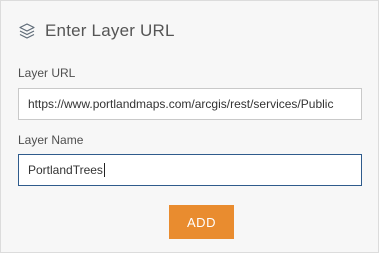 The height and width of the screenshot is (253, 379). I want to click on panel-header: Enter Layer URL, so click(96, 31).